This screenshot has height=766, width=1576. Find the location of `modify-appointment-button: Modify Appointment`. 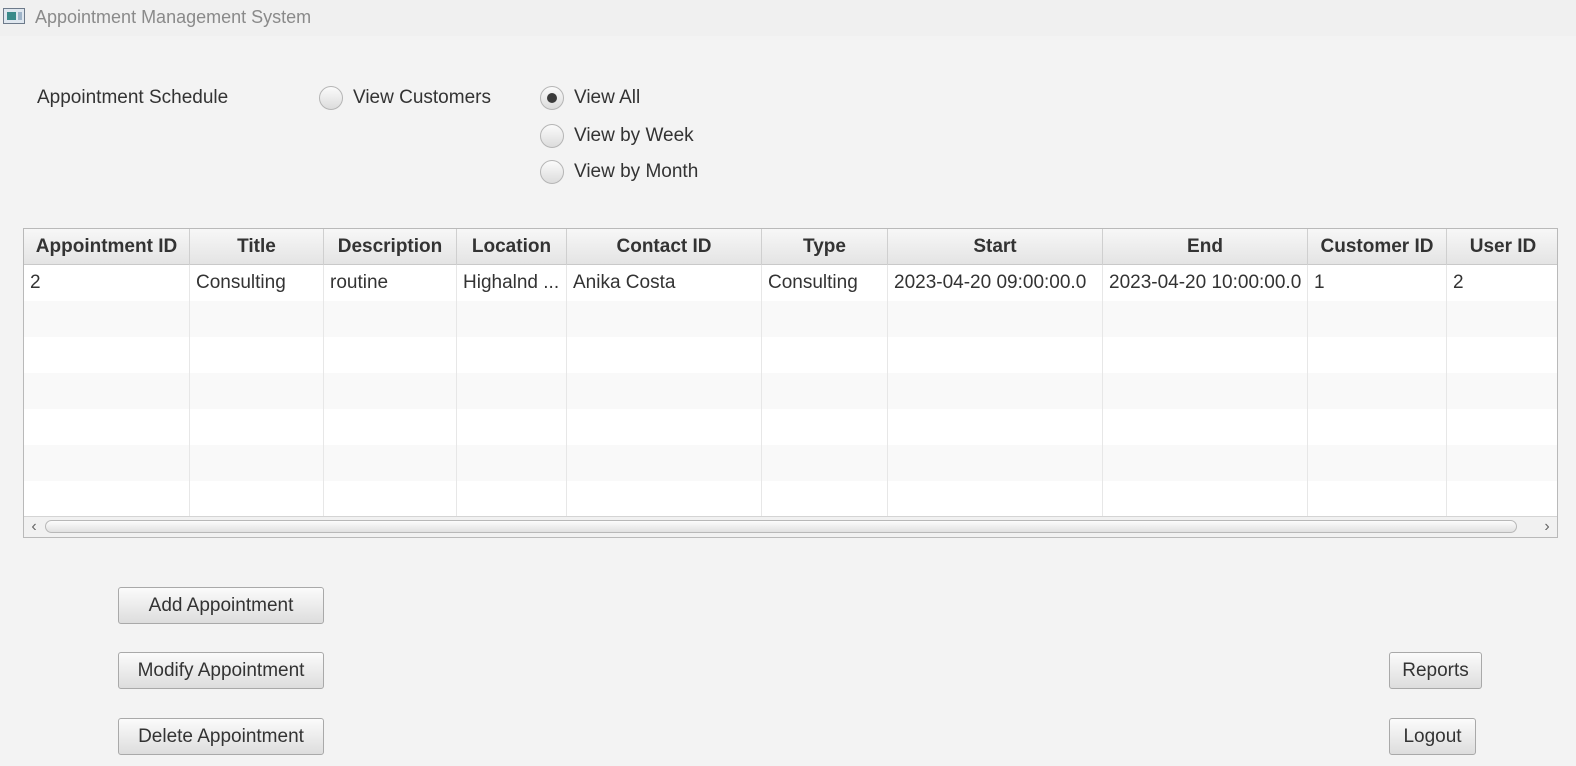

modify-appointment-button: Modify Appointment is located at coordinates (221, 670).